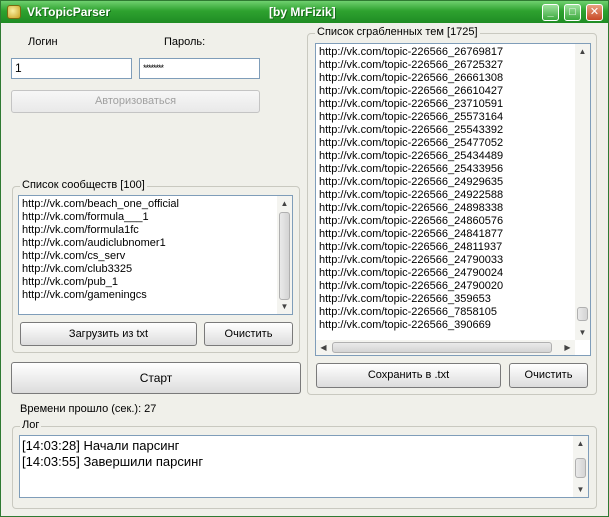 The image size is (609, 517). I want to click on load-from-txt-button: Загрузить из txt, so click(108, 334).